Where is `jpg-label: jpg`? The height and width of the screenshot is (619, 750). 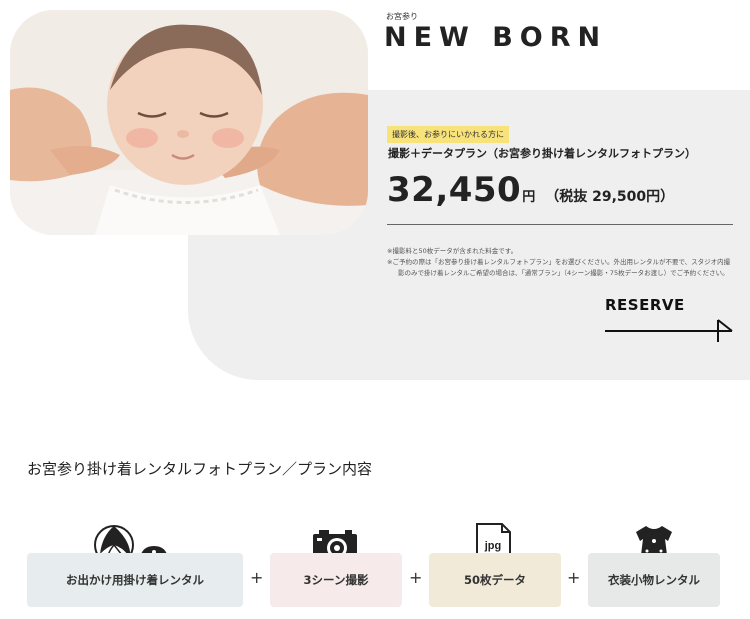
jpg-label: jpg is located at coordinates (493, 546).